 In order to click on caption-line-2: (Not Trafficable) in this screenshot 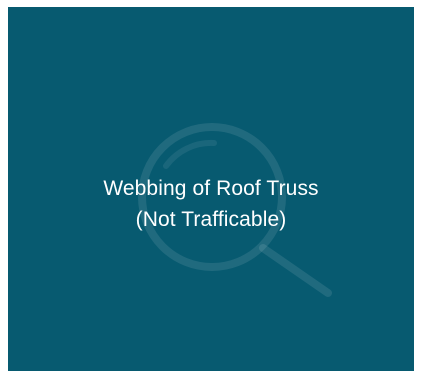, I will do `click(211, 219)`.